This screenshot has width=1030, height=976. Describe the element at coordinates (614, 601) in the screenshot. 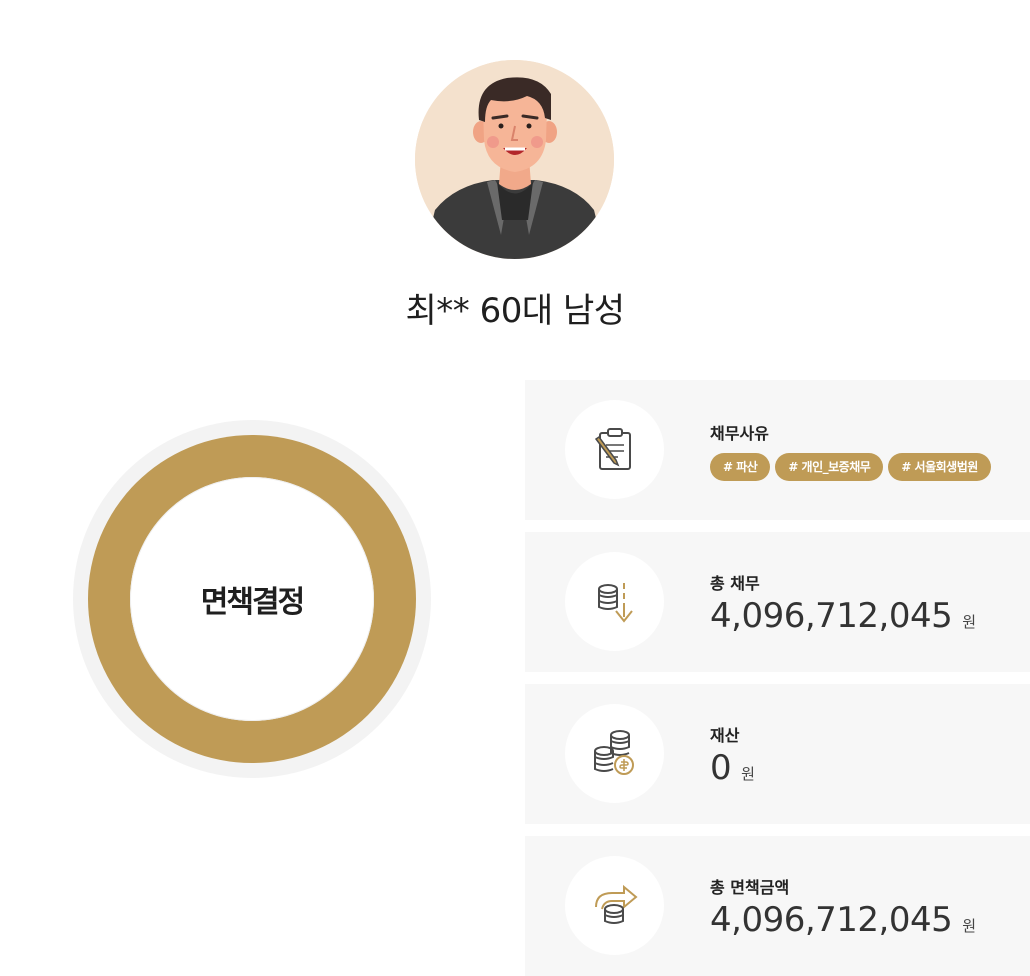

I see `coins-down-arrow-icon` at that location.